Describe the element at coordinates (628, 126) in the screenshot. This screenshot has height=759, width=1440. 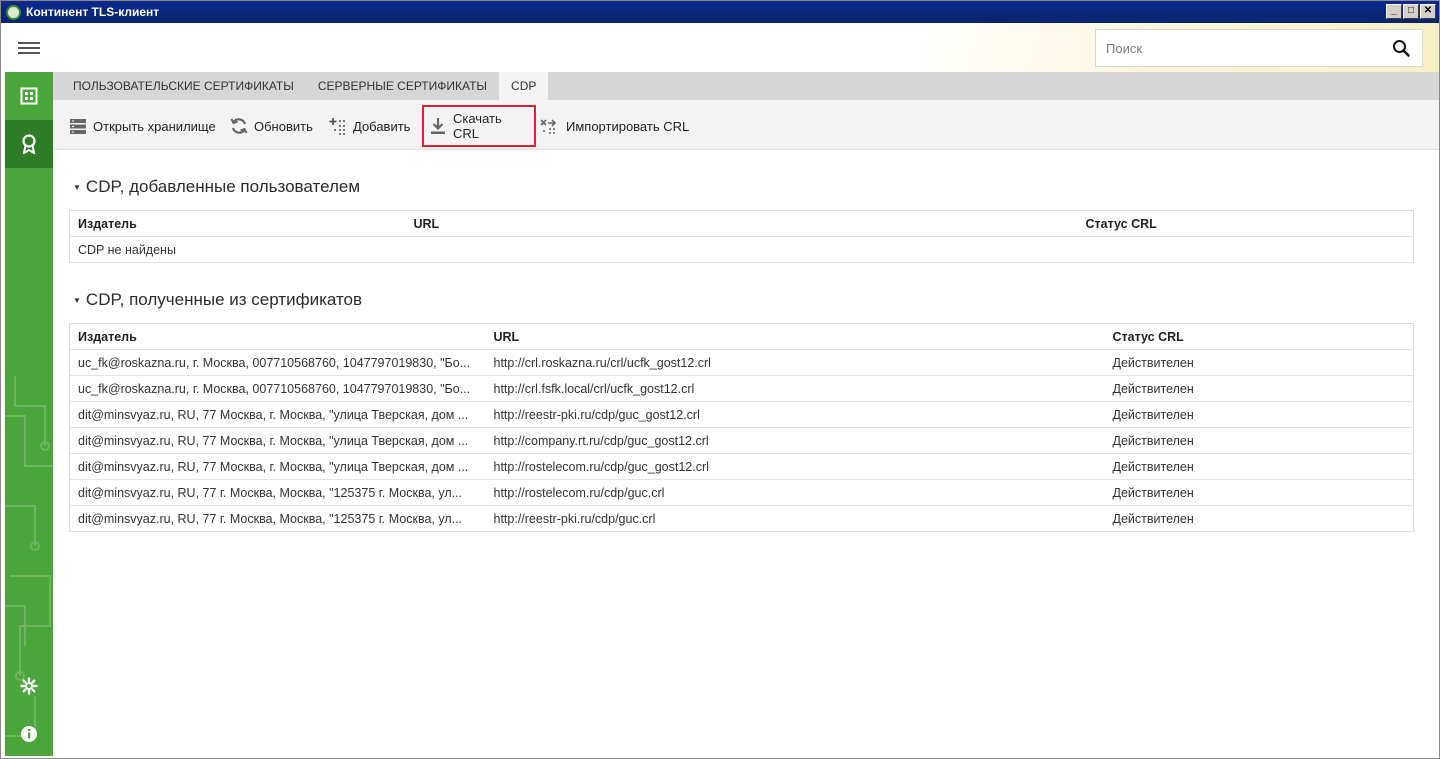
I see `import-crl-label: Импортировать CRL` at that location.